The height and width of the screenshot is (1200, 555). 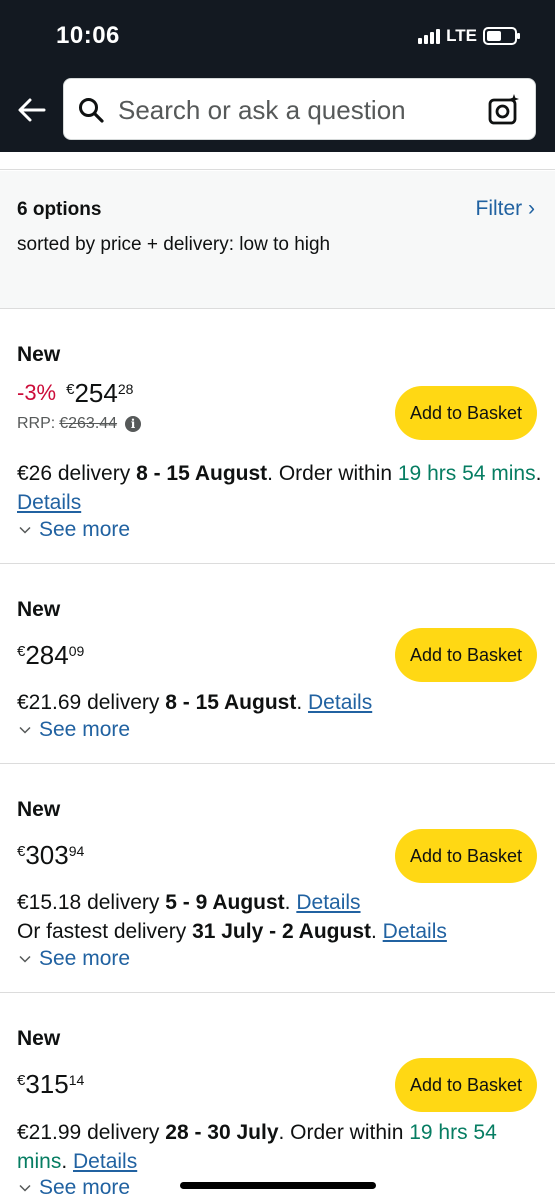 What do you see at coordinates (47, 655) in the screenshot?
I see `price-whole: 284` at bounding box center [47, 655].